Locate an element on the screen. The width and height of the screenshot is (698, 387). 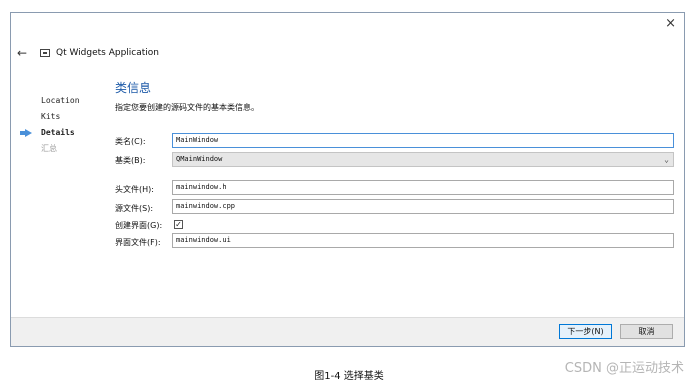
button-bar: 下一步(N) 取消 is located at coordinates (347, 331).